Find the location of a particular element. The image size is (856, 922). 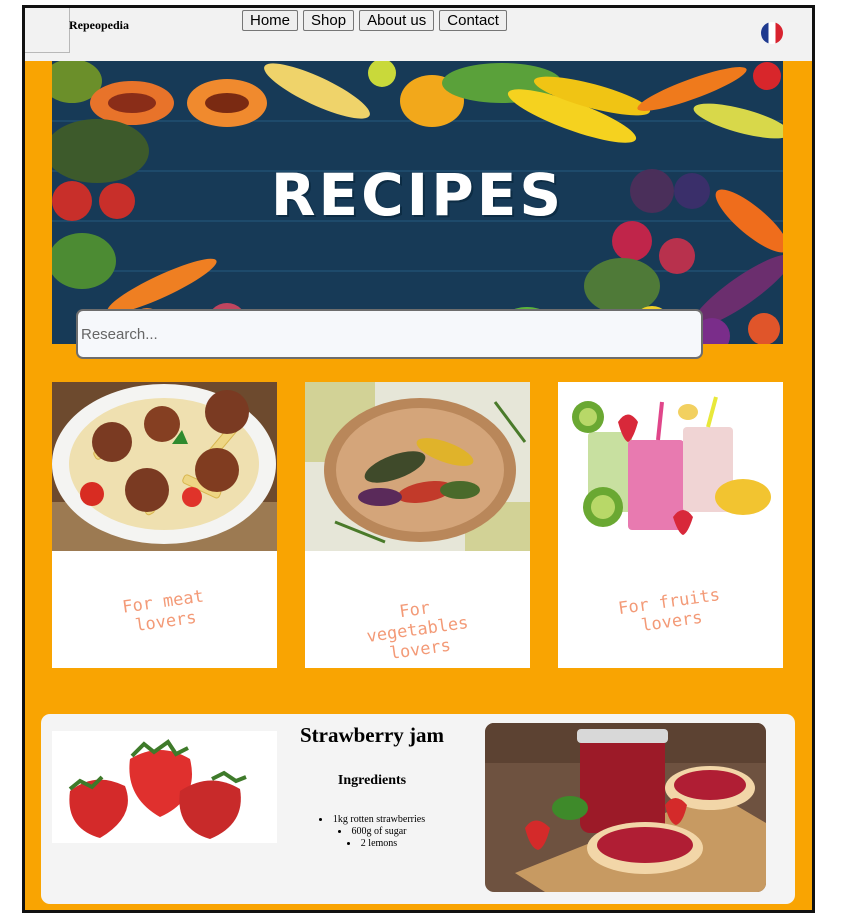

category-label-meat: For meat lovers is located at coordinates (163, 611).